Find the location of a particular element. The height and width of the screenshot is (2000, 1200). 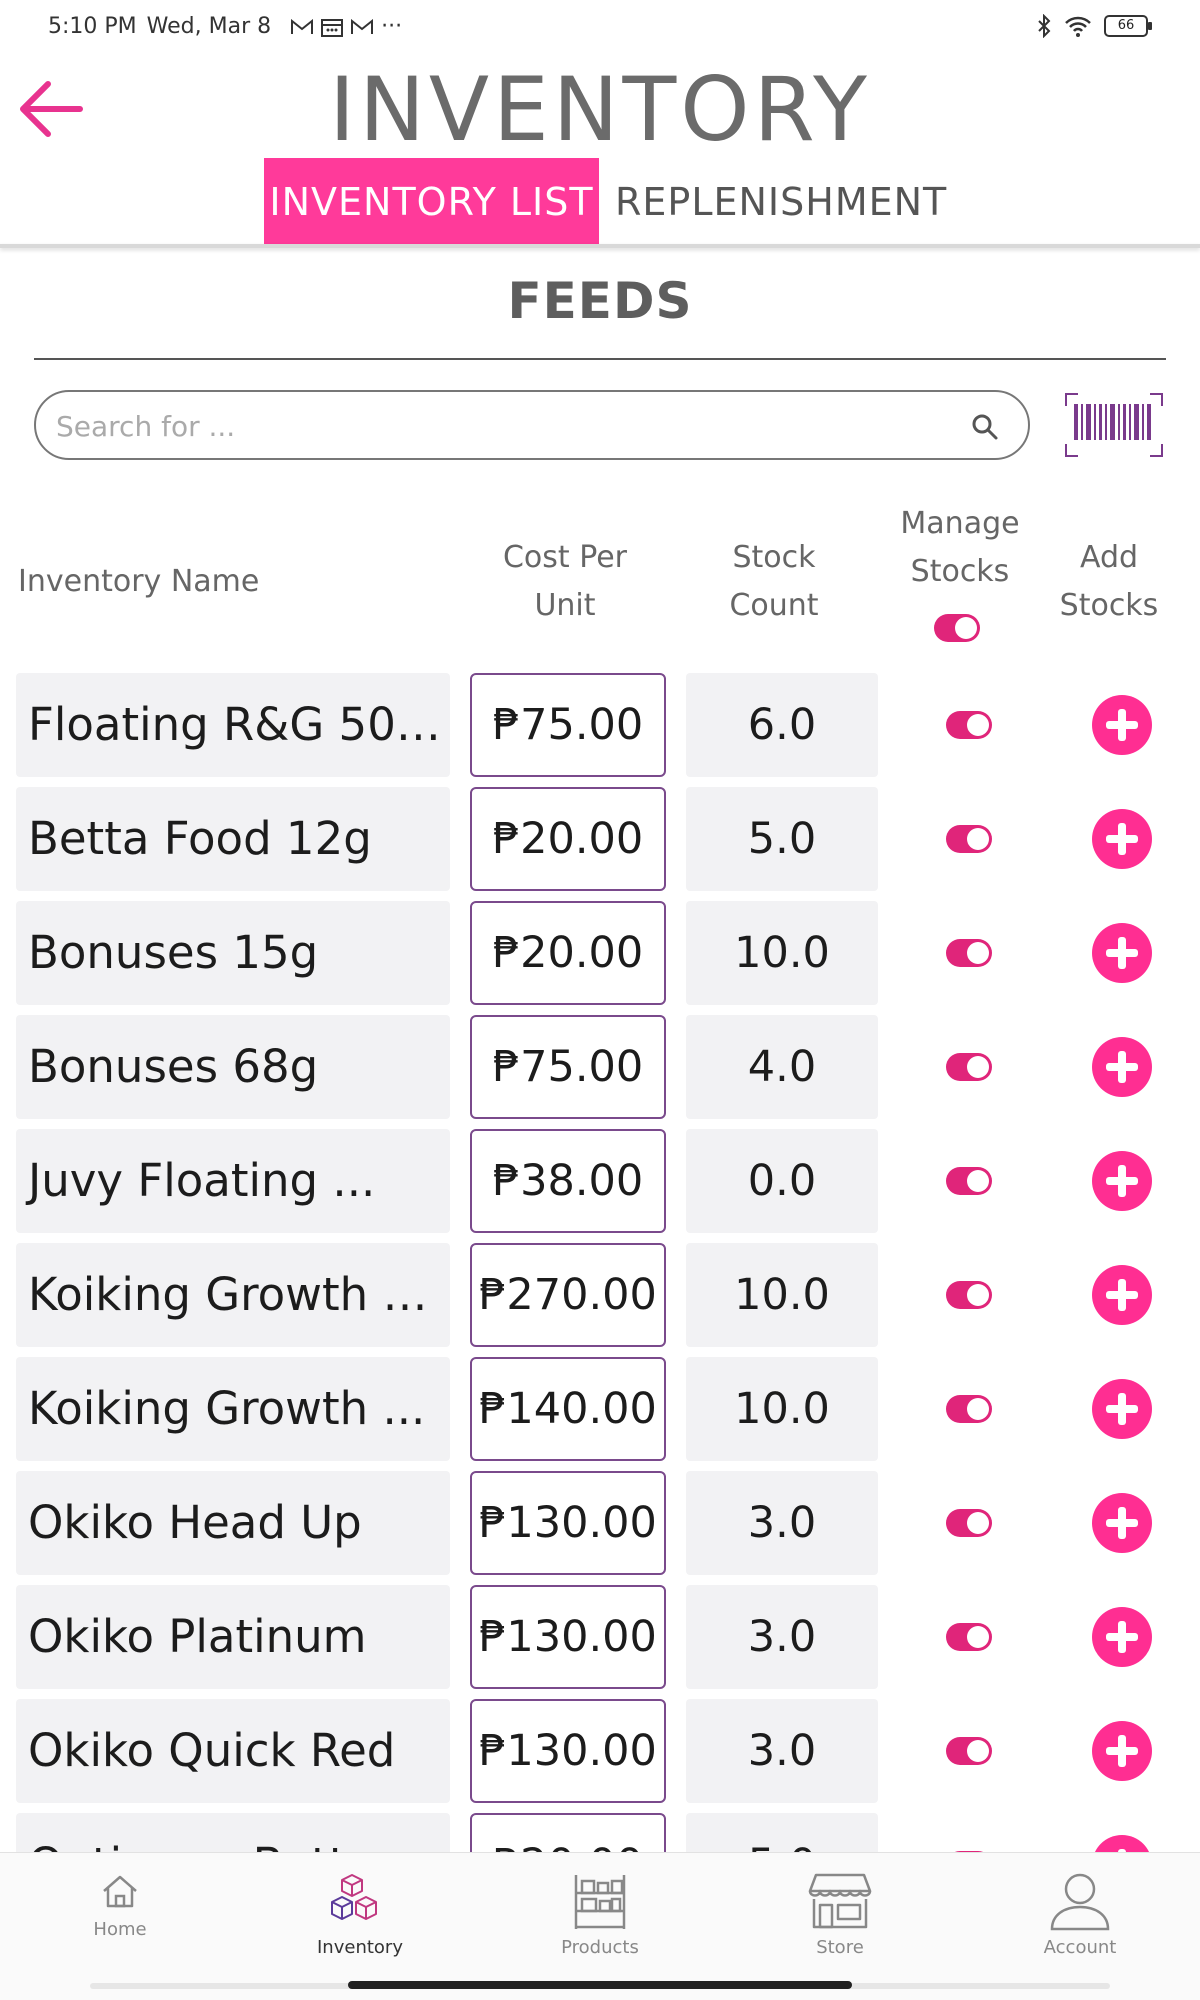

column-header-cost: Cost Per Unit is located at coordinates (565, 582).